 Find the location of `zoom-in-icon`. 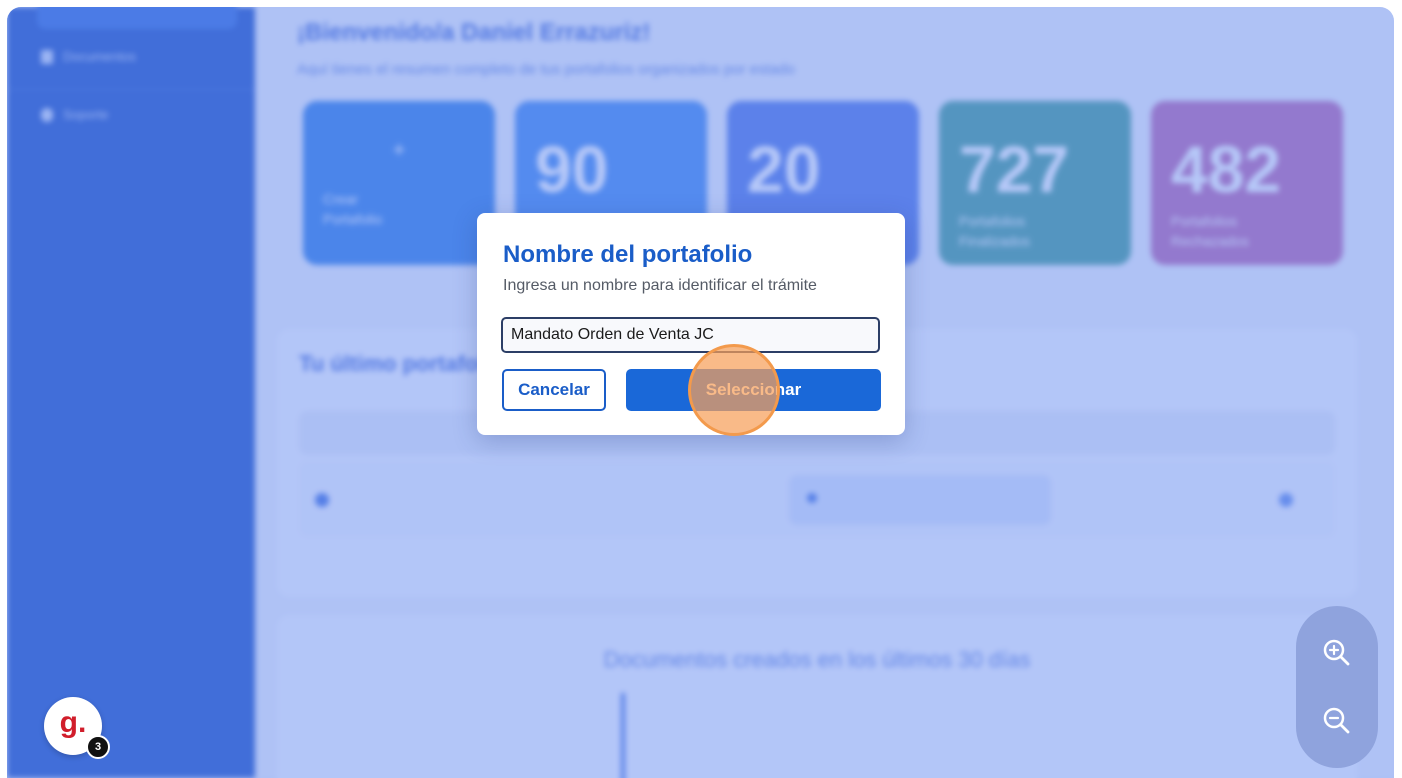

zoom-in-icon is located at coordinates (1336, 652).